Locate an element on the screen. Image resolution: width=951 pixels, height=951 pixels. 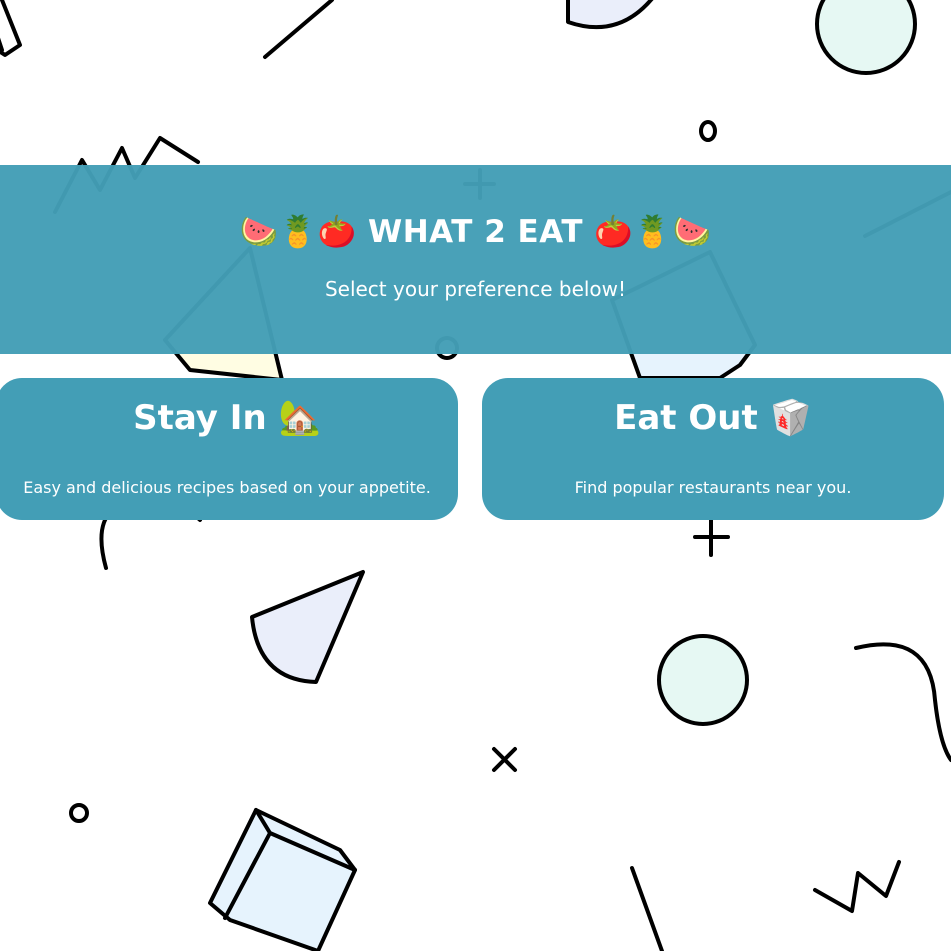
house-icon: 🏡 is located at coordinates (299, 418).